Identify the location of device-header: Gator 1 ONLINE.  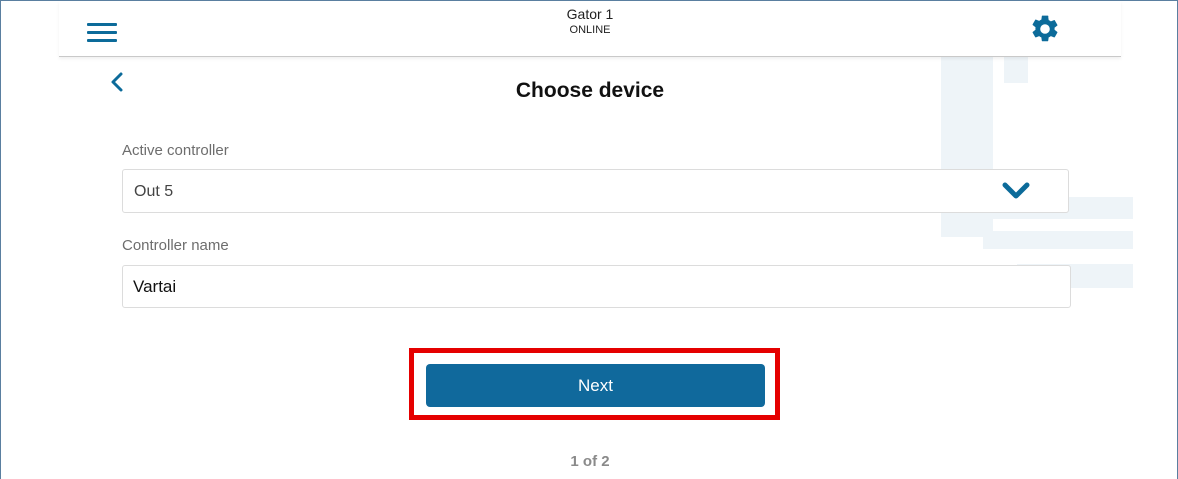
(590, 21).